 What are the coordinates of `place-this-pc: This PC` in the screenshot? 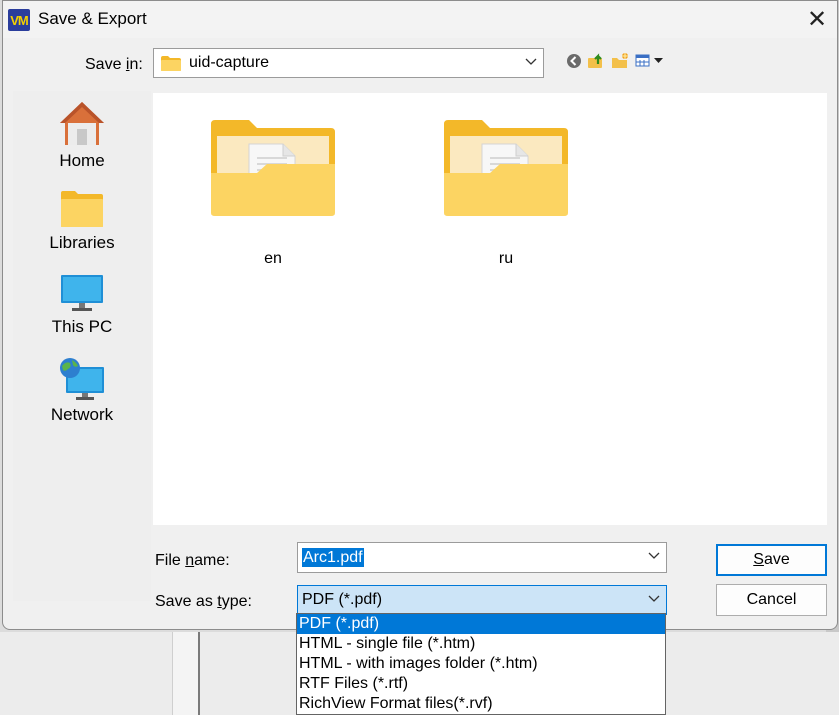 It's located at (82, 305).